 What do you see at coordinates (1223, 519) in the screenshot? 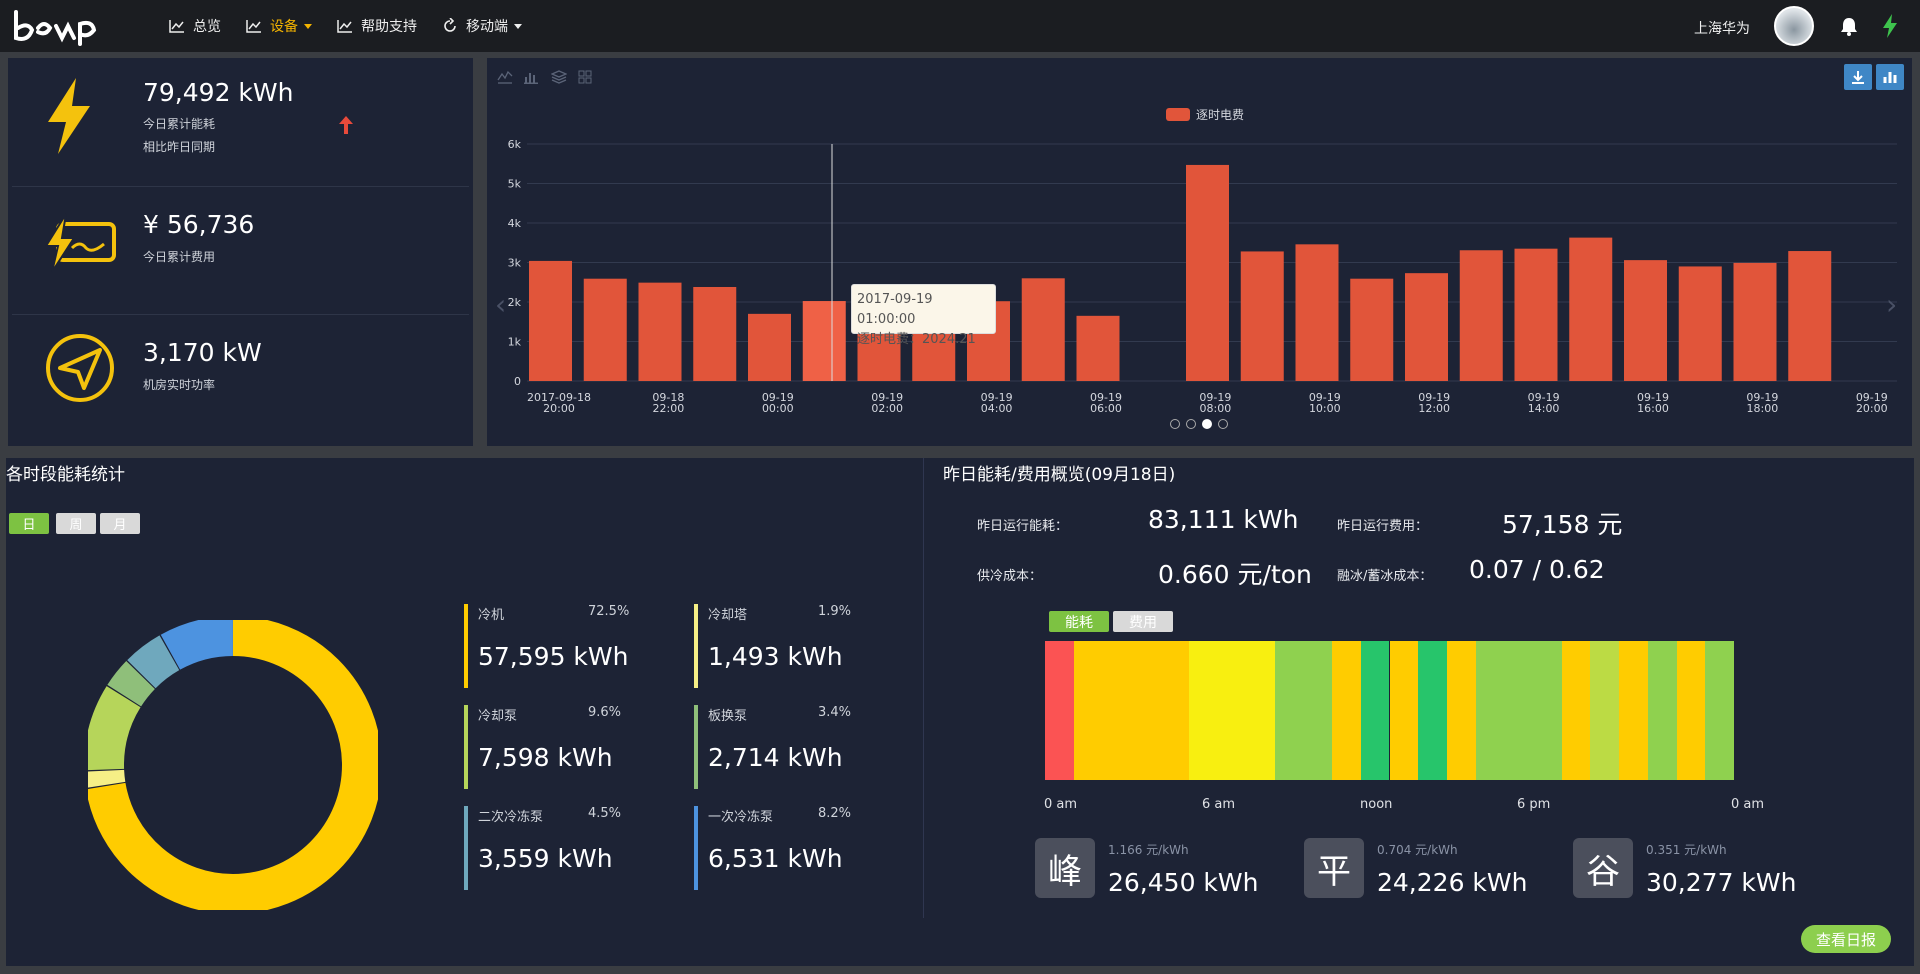
I see `yesterday-energy-value: 83,111 kWh` at bounding box center [1223, 519].